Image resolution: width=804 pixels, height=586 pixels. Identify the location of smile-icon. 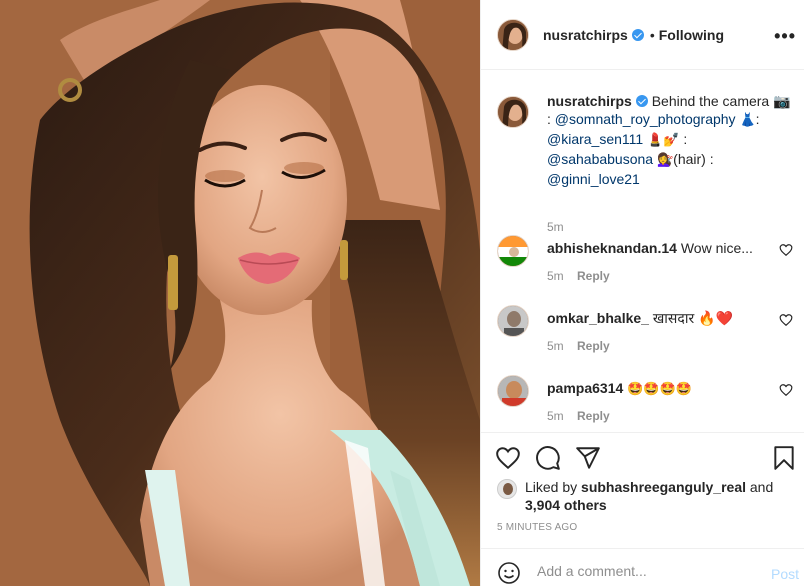
(509, 573).